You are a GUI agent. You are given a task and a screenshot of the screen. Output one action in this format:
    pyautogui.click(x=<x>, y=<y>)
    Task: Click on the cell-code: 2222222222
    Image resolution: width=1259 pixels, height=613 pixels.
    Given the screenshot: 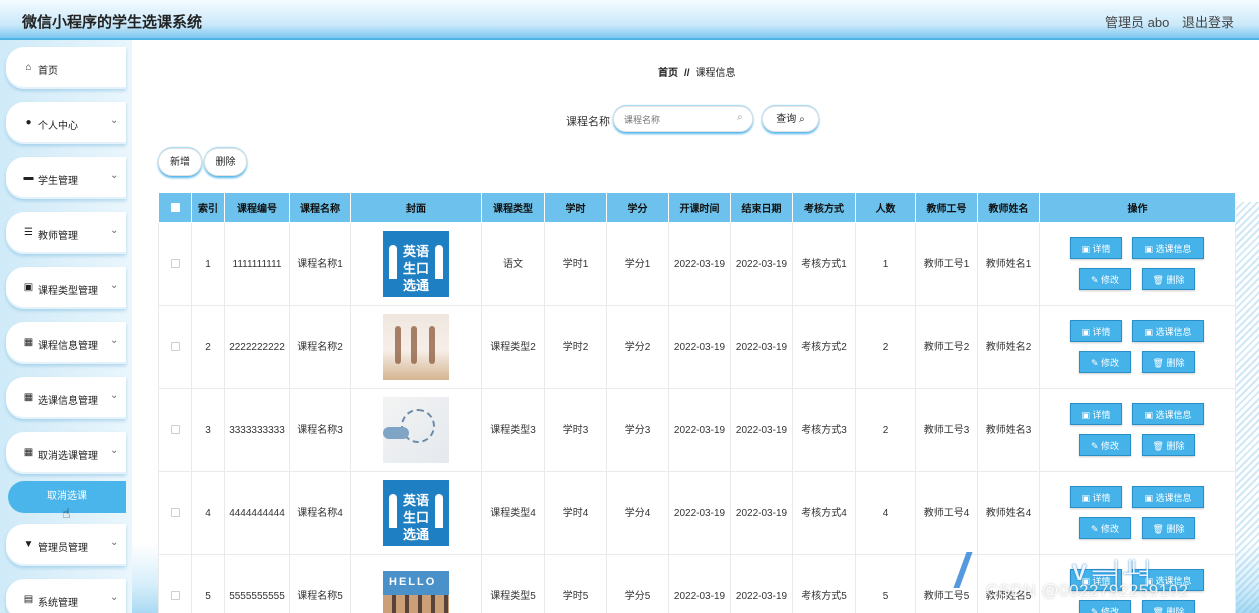 What is the action you would take?
    pyautogui.click(x=257, y=347)
    